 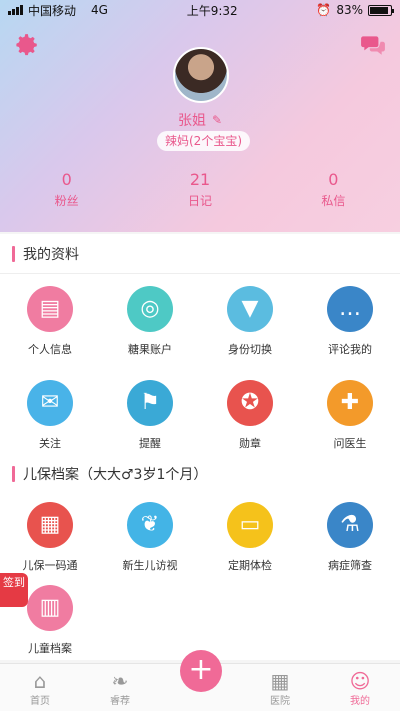 What do you see at coordinates (217, 120) in the screenshot?
I see `edit-pencil-icon: ✎` at bounding box center [217, 120].